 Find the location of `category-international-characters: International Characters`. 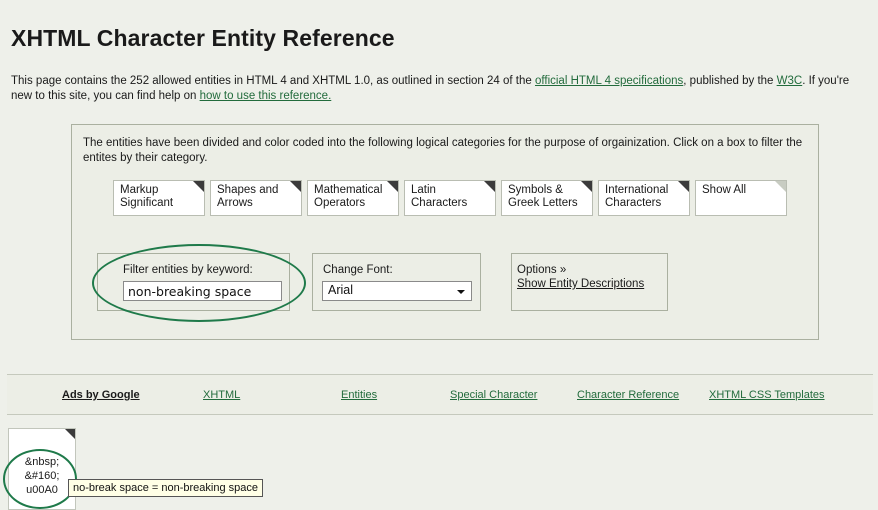

category-international-characters: International Characters is located at coordinates (644, 198).